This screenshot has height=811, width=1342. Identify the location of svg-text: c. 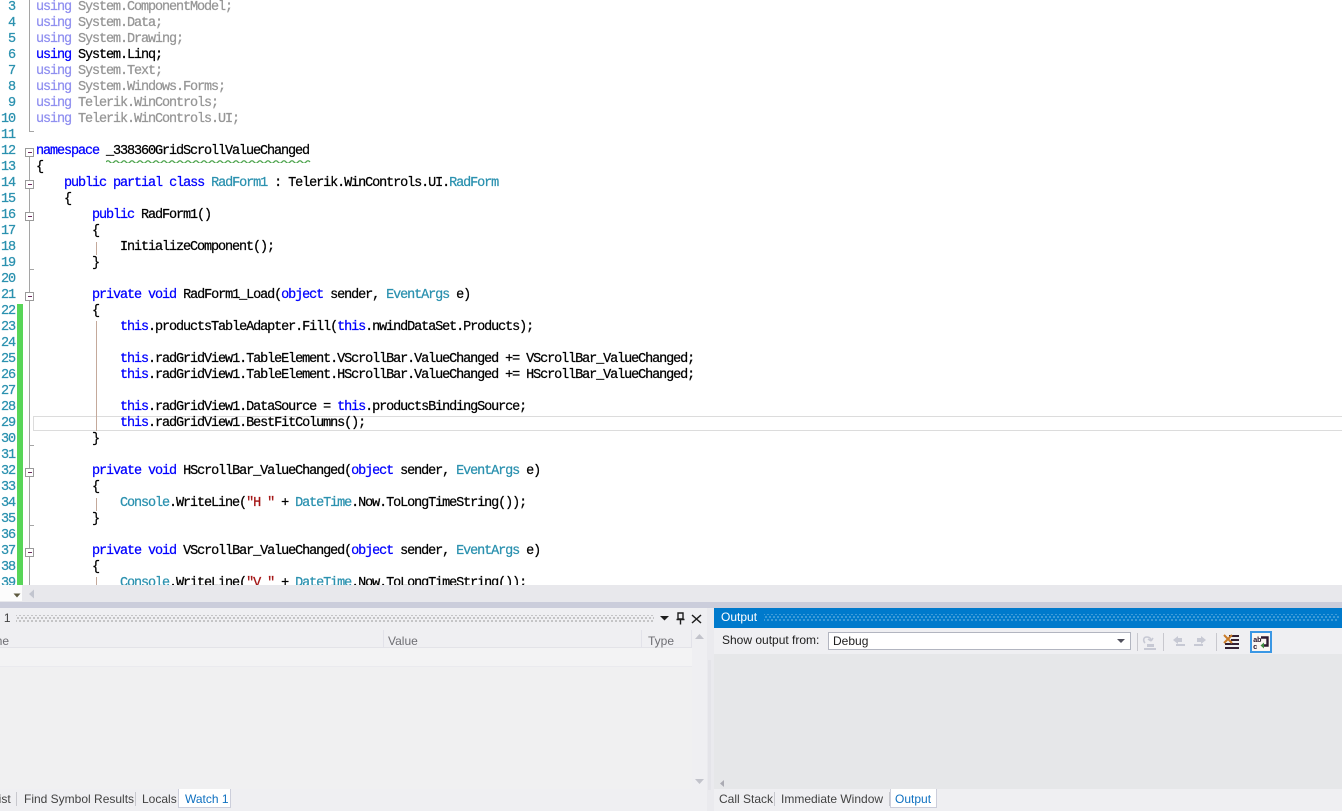
(1255, 647).